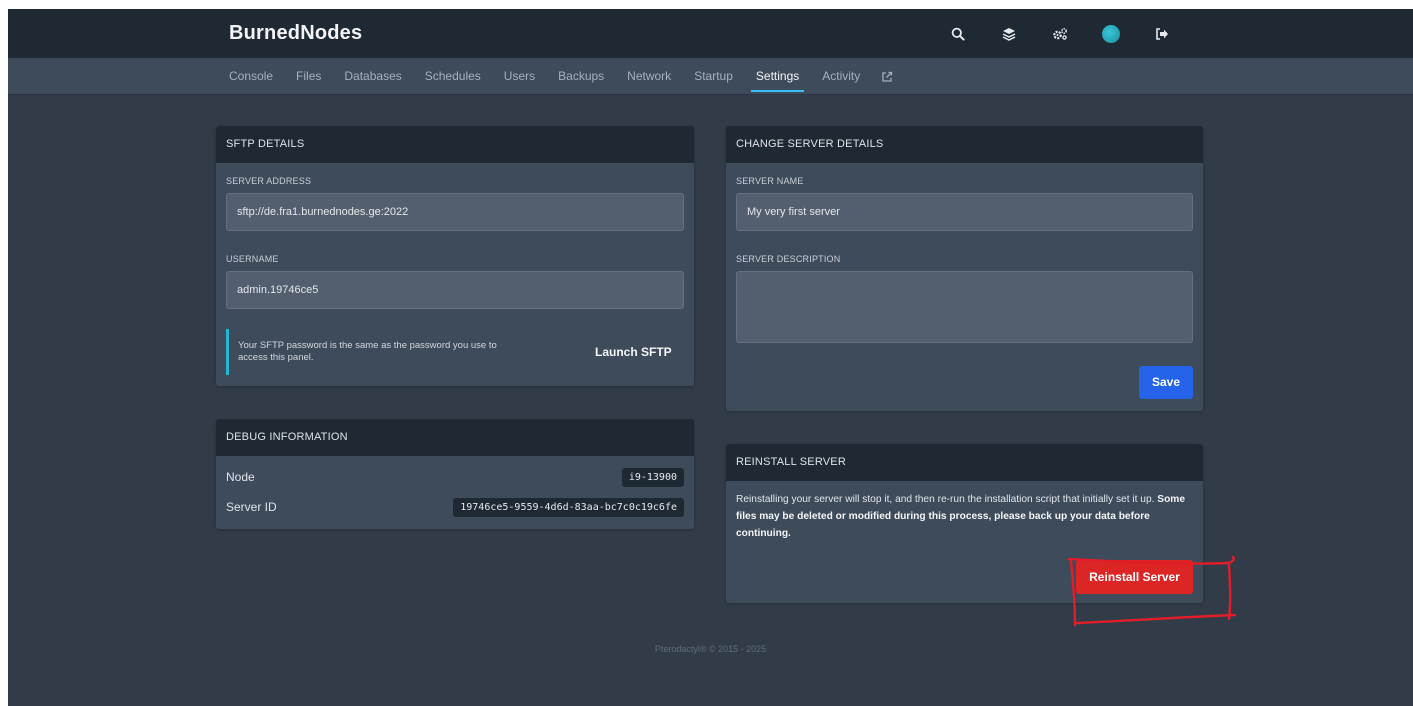 The image size is (1413, 706). Describe the element at coordinates (964, 462) in the screenshot. I see `reinstall-server-title: REINSTALL SERVER` at that location.